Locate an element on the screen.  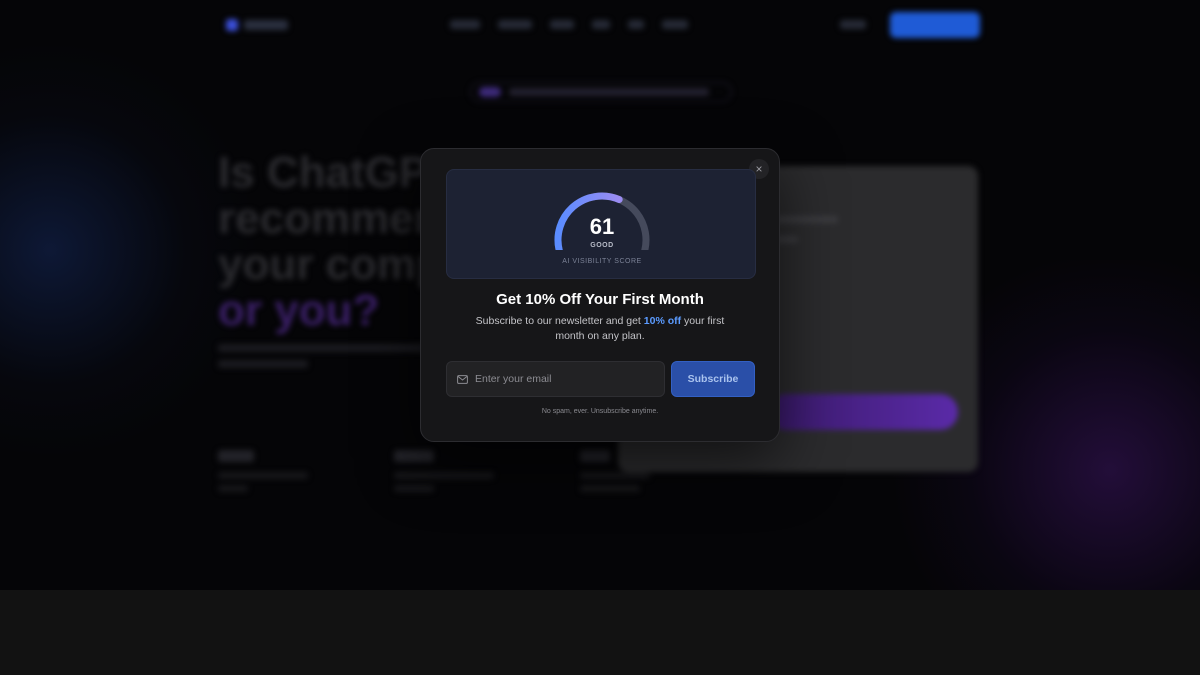
hero-stats is located at coordinates (434, 474).